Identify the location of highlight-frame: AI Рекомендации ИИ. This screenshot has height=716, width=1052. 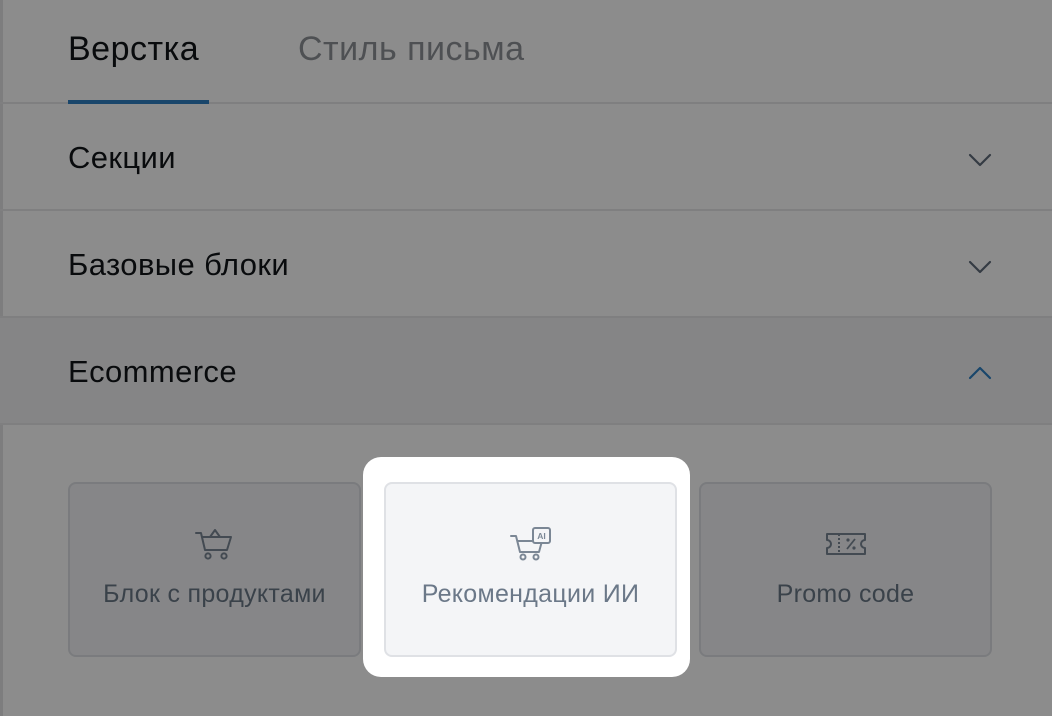
(526, 567).